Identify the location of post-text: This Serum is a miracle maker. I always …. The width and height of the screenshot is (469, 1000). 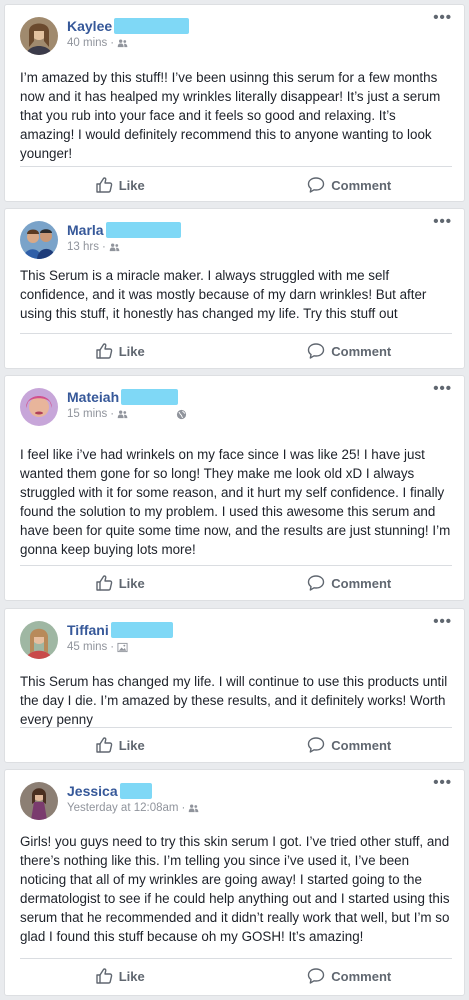
(223, 294).